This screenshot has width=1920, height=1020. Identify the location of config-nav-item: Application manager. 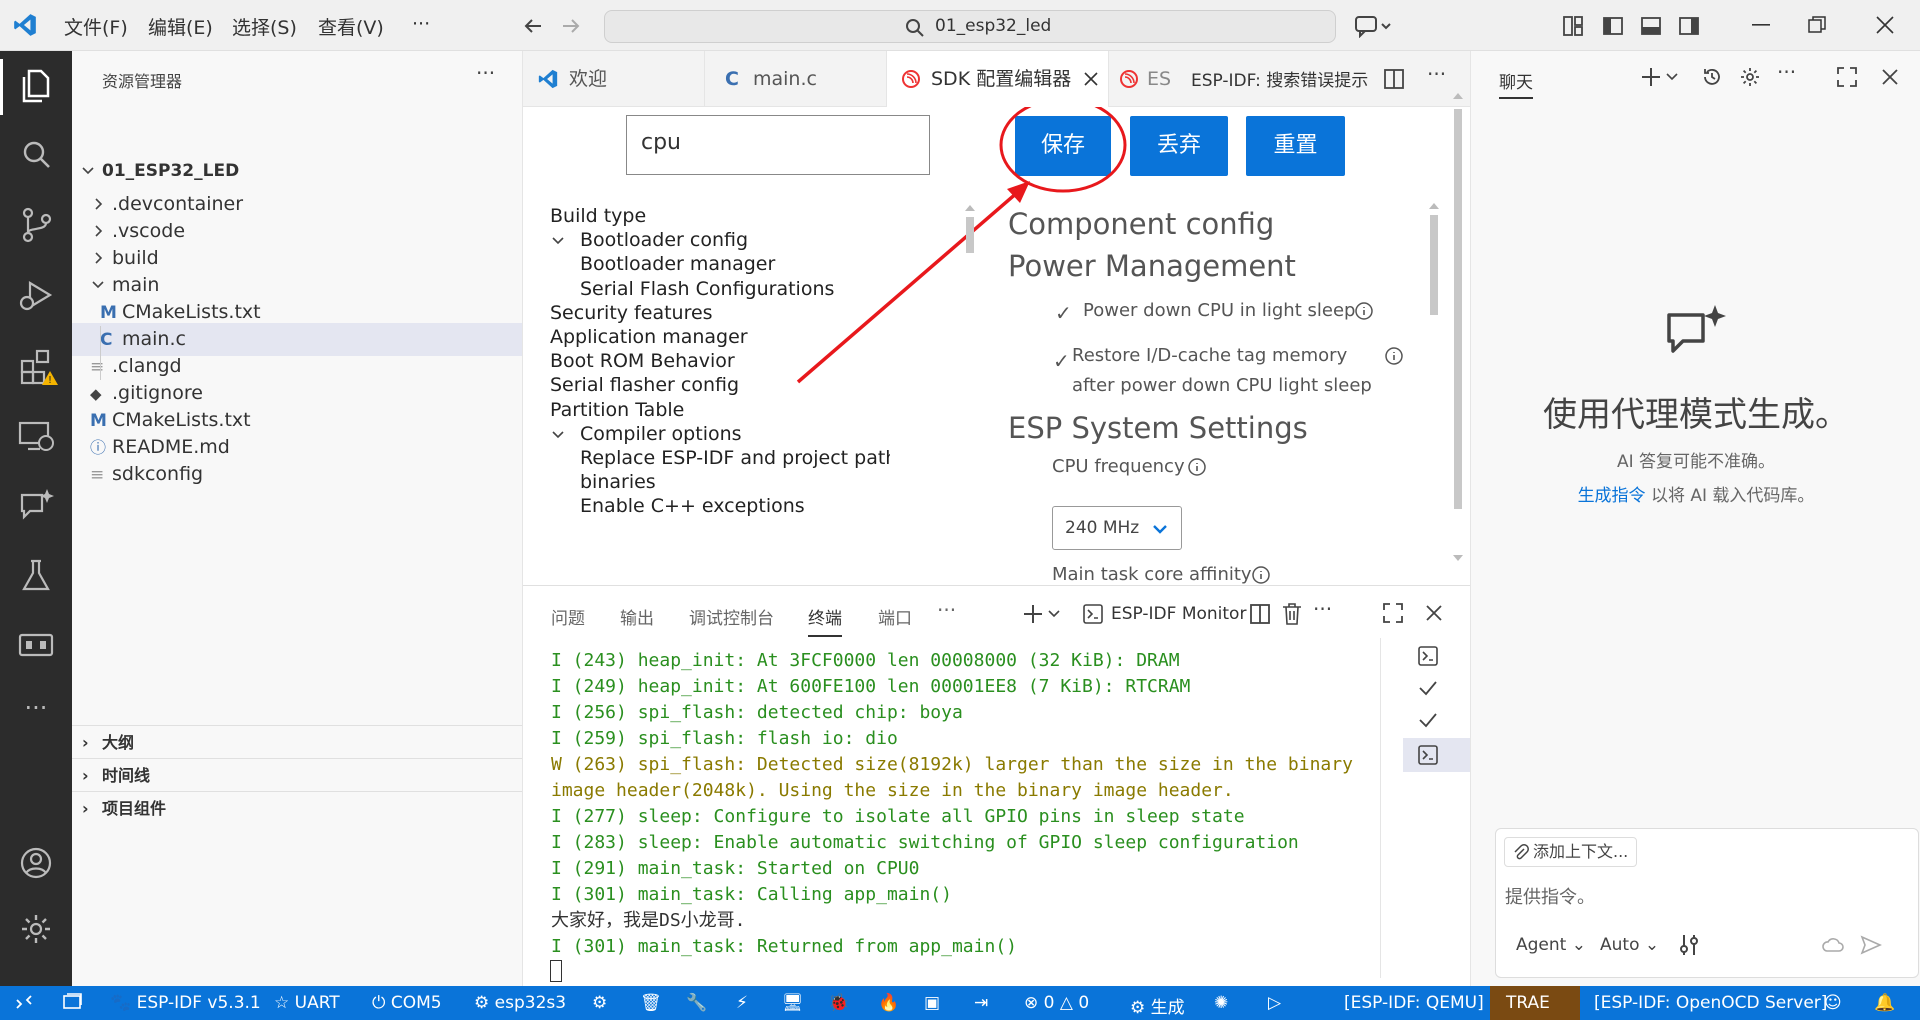
(649, 337).